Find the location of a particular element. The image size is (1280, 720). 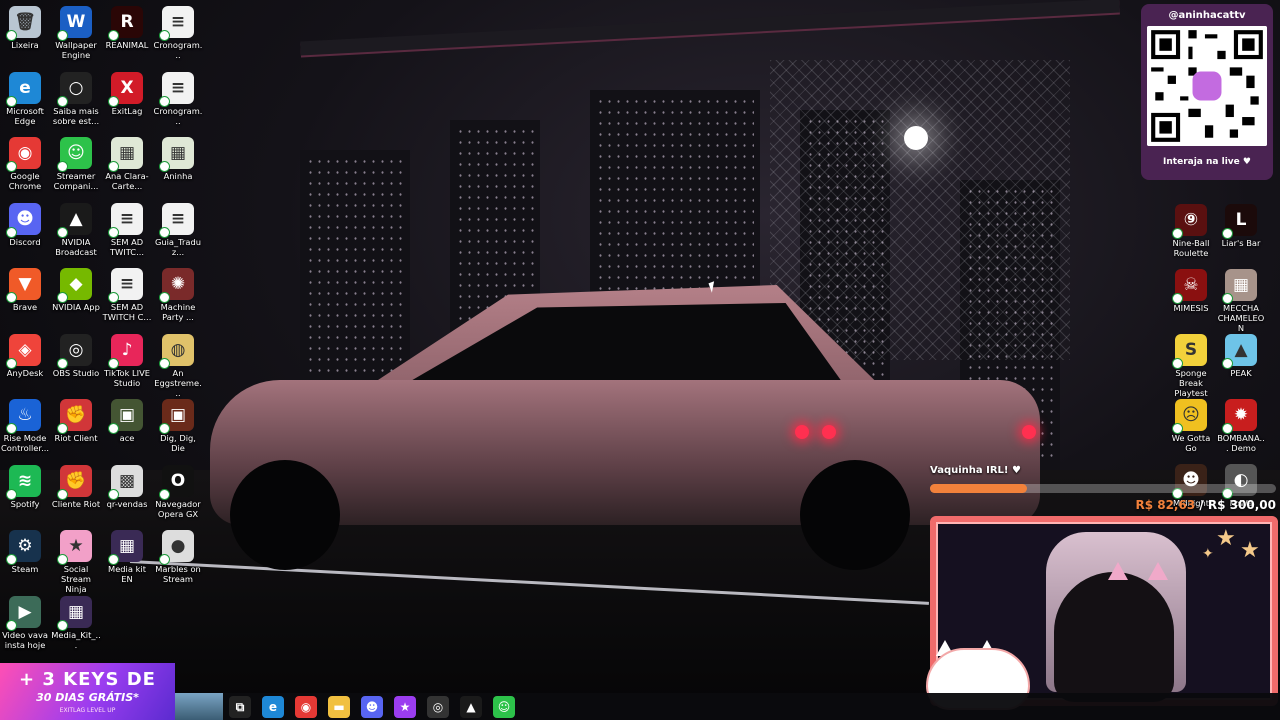

desktop-shortcut: ⑨ Nine-Ball Roulette is located at coordinates (1191, 229).